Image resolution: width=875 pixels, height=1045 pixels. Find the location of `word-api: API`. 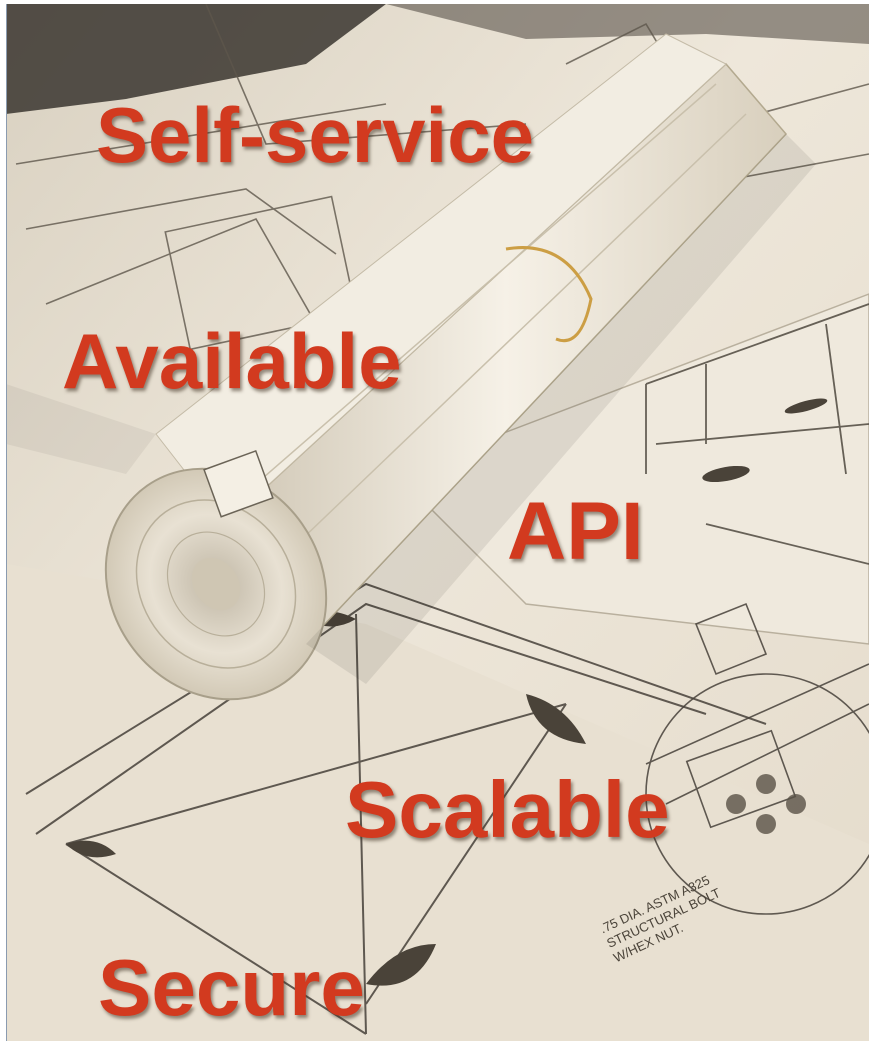

word-api: API is located at coordinates (575, 531).